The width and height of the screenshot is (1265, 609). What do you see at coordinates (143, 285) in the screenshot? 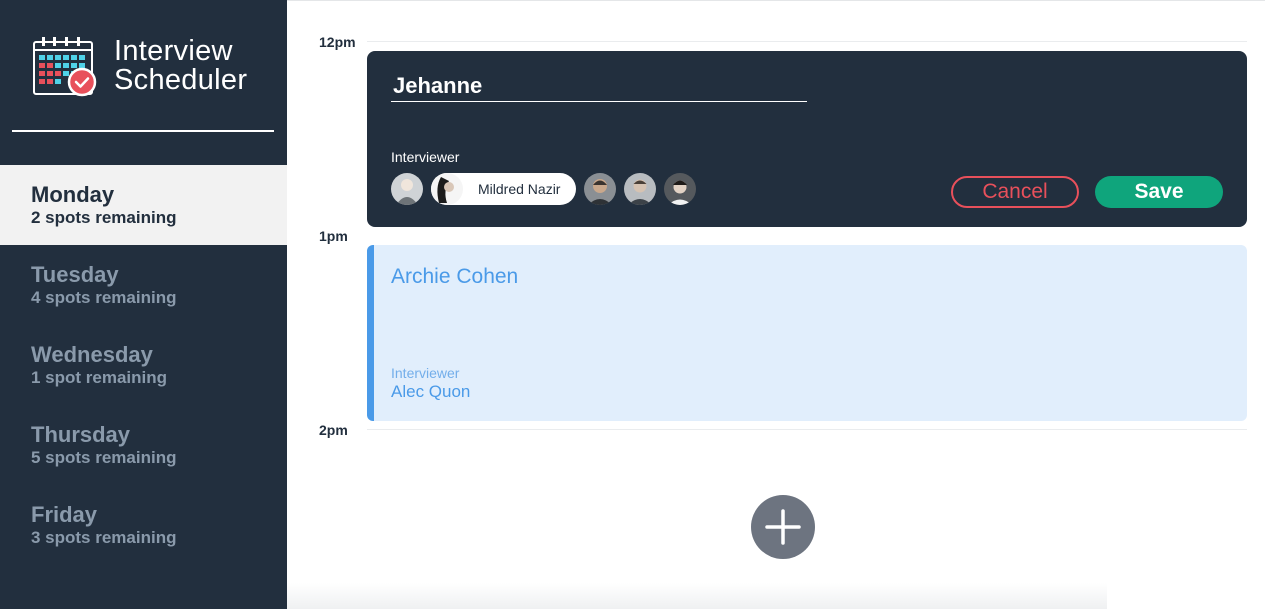
I see `day-item-tuesday: Tuesday 4 spots remaining` at bounding box center [143, 285].